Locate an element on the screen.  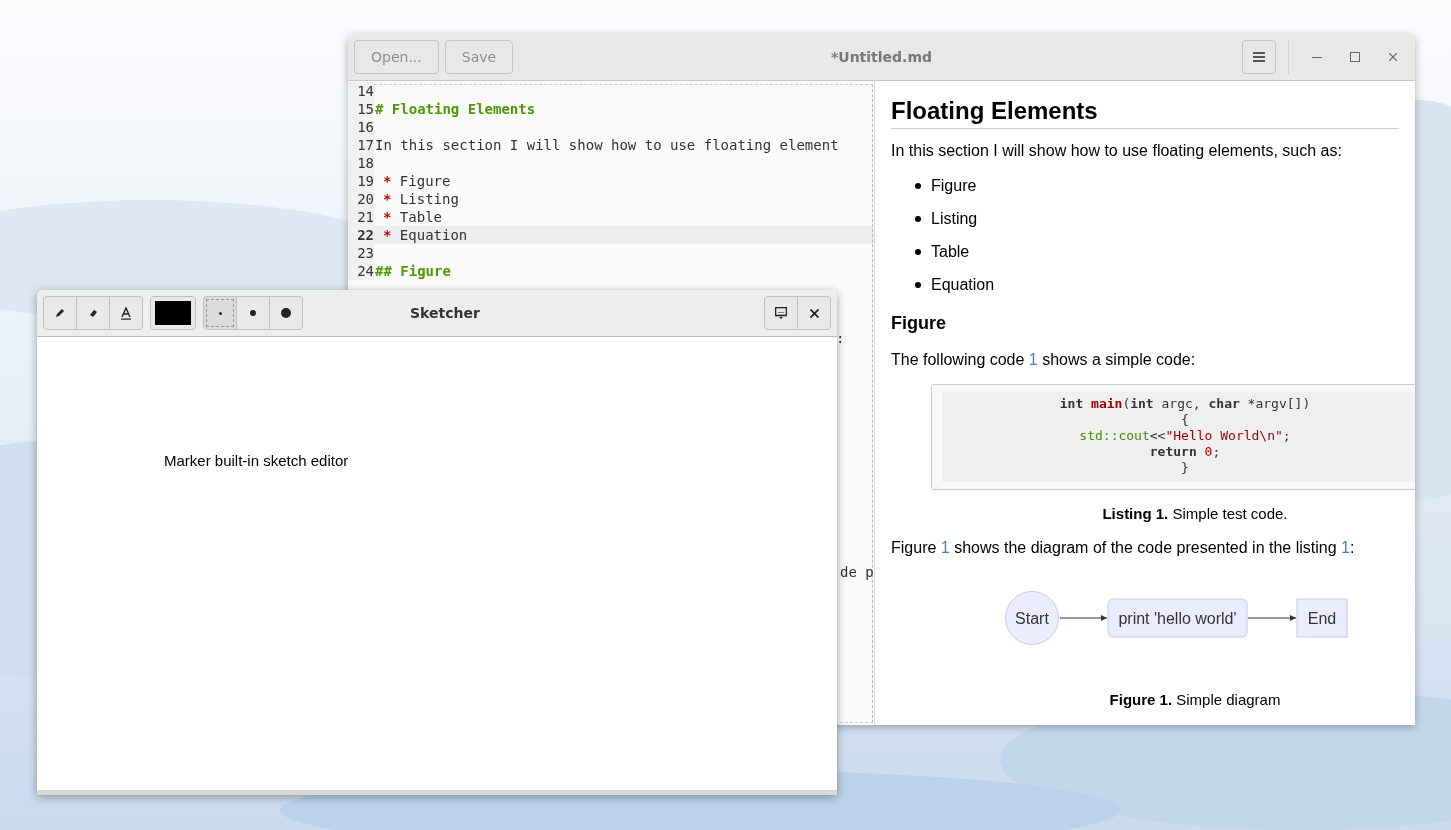
color-picker is located at coordinates (173, 313).